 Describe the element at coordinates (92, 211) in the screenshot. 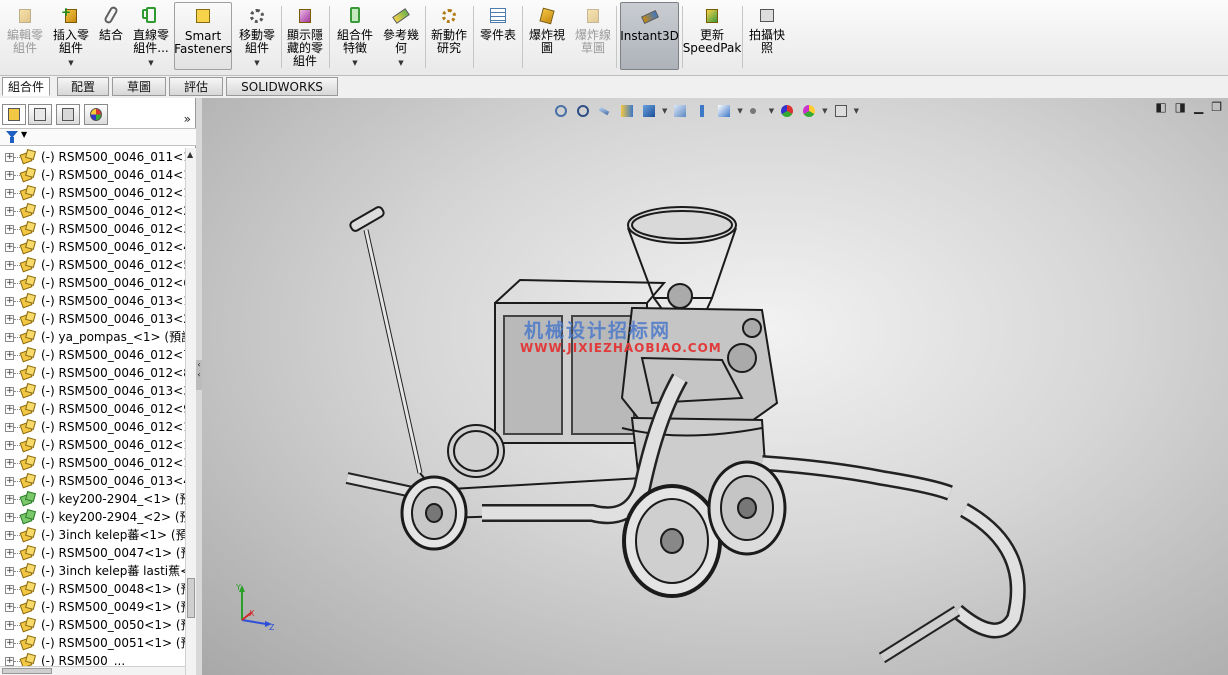

I see `tree-item: + (-) RSM500_0046_012<2` at that location.